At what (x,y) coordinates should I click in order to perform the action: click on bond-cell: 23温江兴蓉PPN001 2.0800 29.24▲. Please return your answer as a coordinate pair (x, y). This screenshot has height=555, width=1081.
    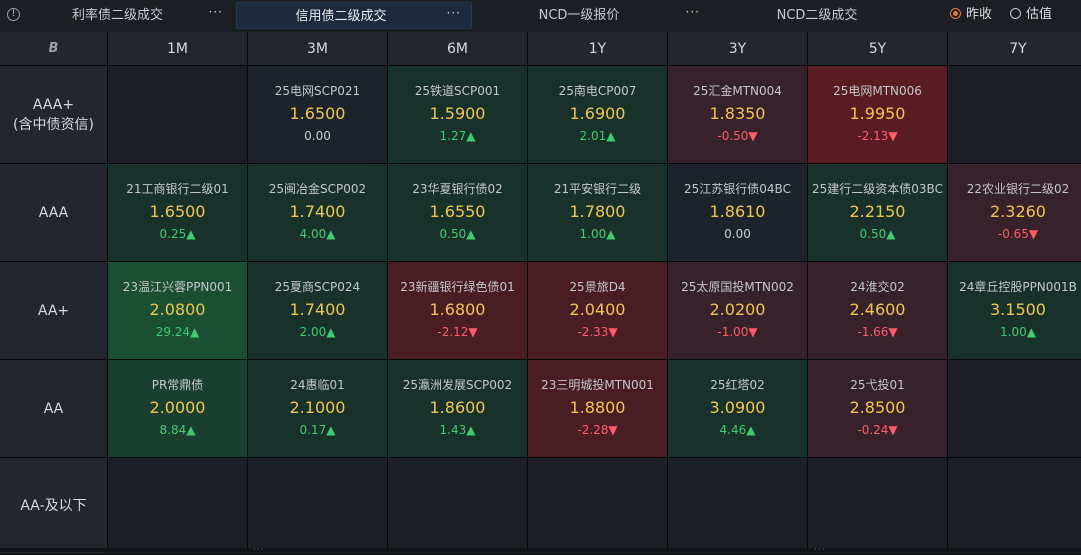
    Looking at the image, I should click on (177, 310).